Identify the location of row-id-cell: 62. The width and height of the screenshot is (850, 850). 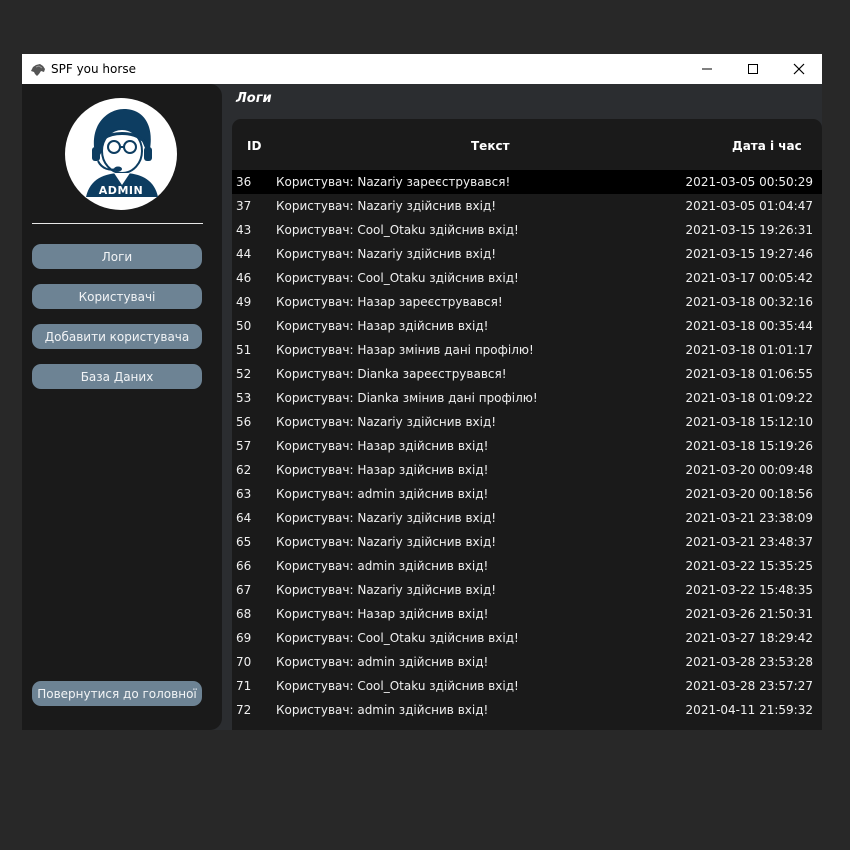
(244, 470).